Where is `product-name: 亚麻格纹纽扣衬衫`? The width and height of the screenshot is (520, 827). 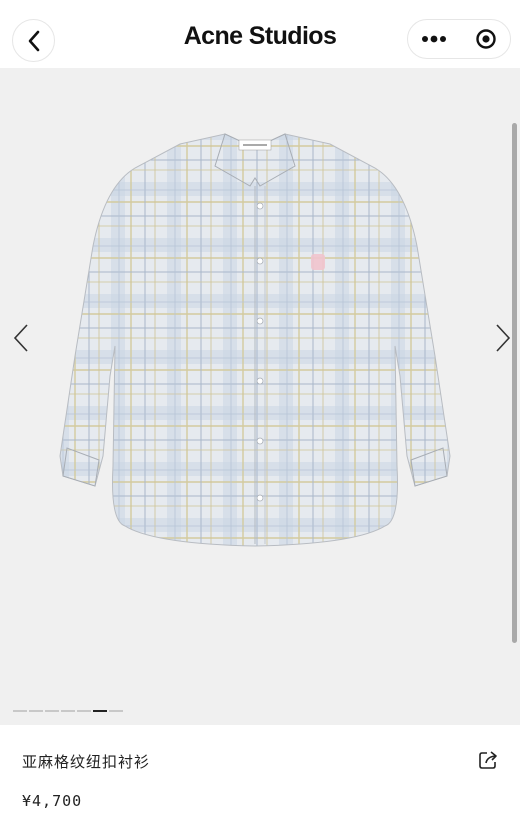 product-name: 亚麻格纹纽扣衬衫 is located at coordinates (86, 762).